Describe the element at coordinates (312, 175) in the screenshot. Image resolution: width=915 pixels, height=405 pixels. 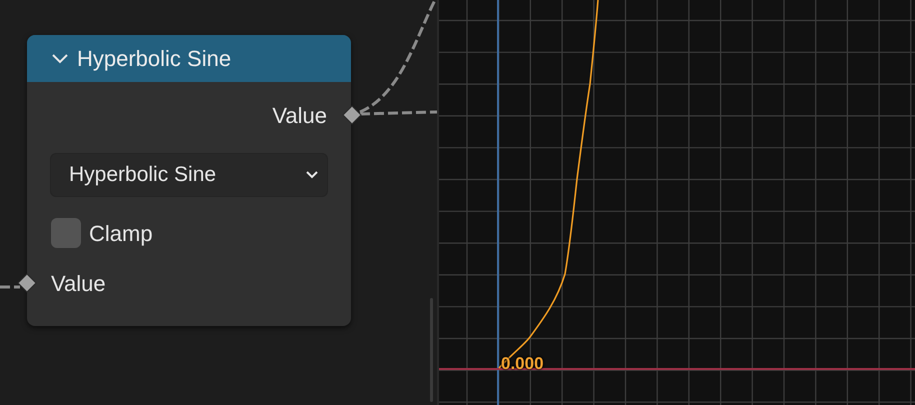
I see `caret-icon` at that location.